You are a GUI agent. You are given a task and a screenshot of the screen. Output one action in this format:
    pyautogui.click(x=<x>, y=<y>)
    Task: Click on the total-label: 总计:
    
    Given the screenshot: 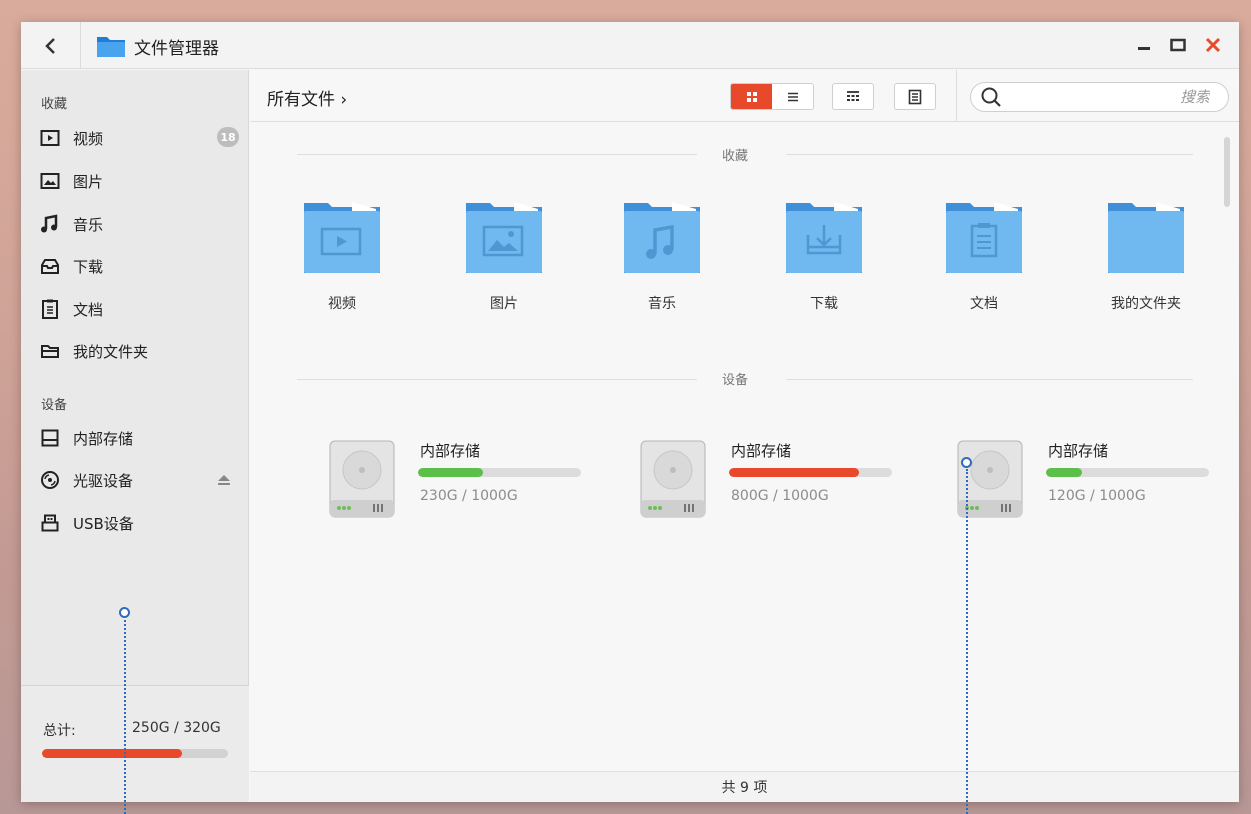 What is the action you would take?
    pyautogui.click(x=59, y=731)
    